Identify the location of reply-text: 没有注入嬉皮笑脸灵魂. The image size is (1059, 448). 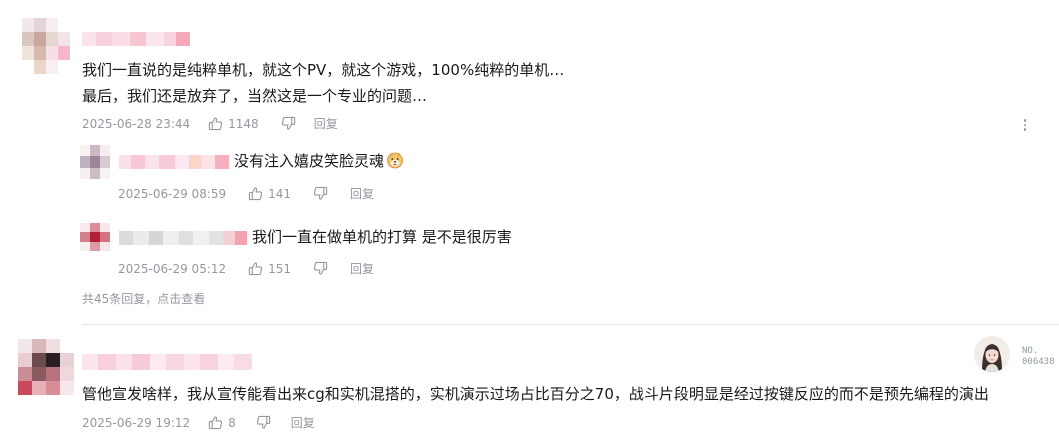
(319, 161).